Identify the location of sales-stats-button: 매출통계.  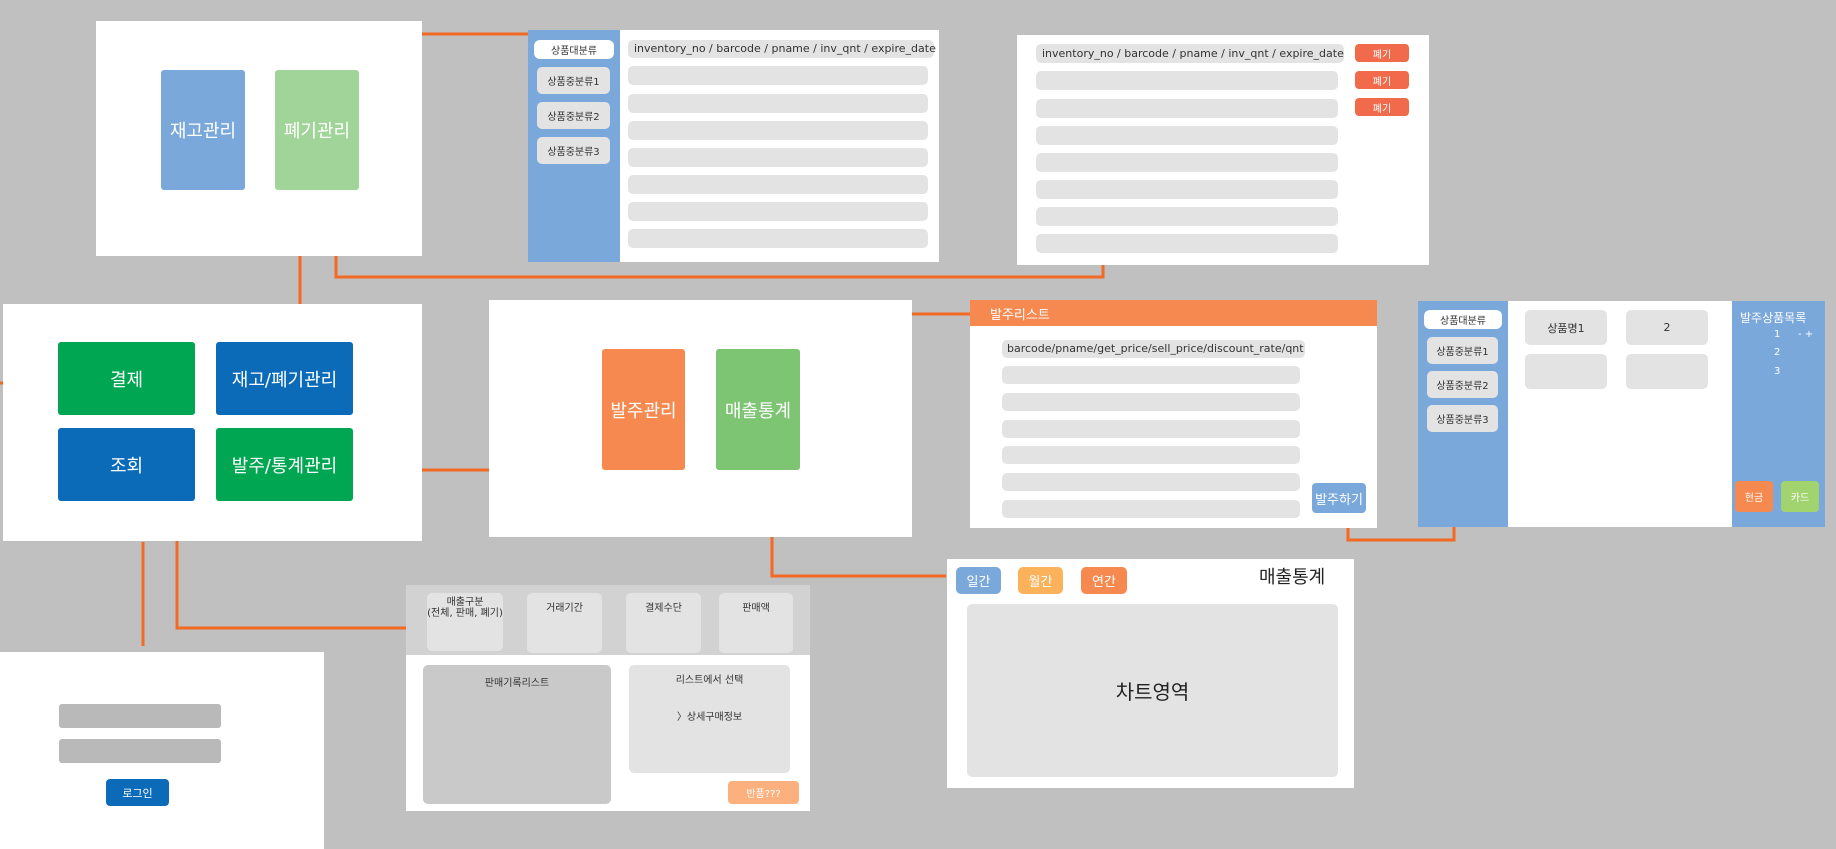
(758, 409).